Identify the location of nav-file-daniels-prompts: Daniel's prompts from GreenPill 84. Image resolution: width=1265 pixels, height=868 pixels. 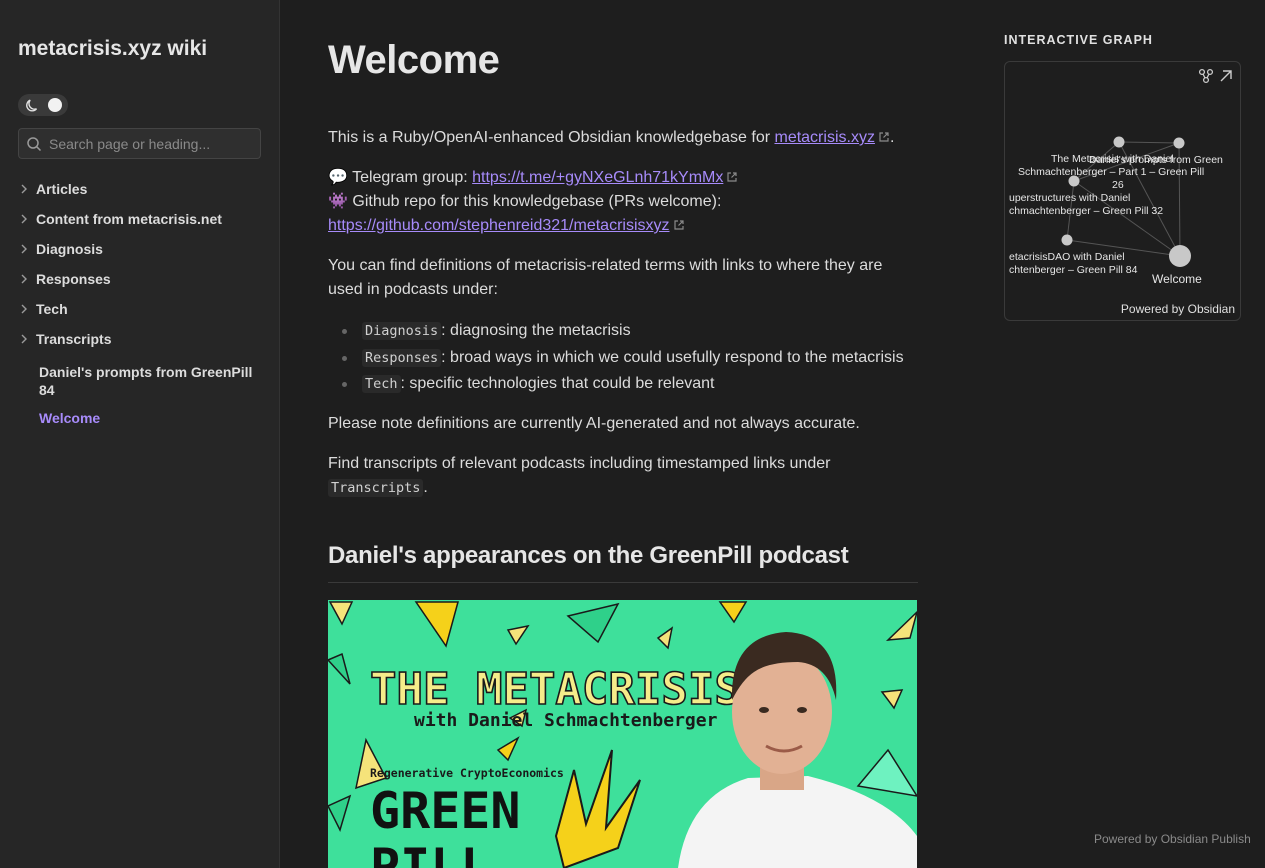
(143, 381).